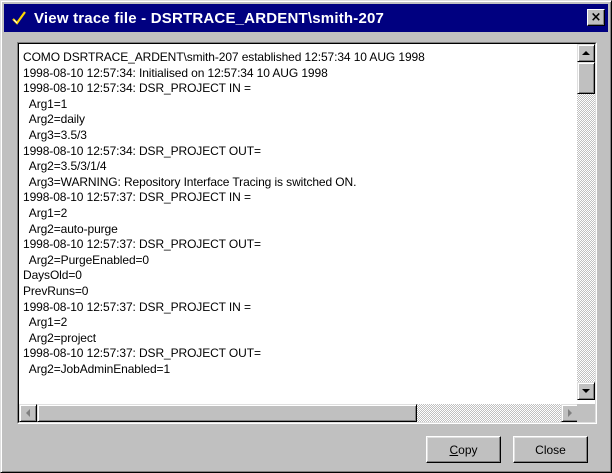 The width and height of the screenshot is (612, 473). What do you see at coordinates (586, 222) in the screenshot?
I see `vertical-scrollbar` at bounding box center [586, 222].